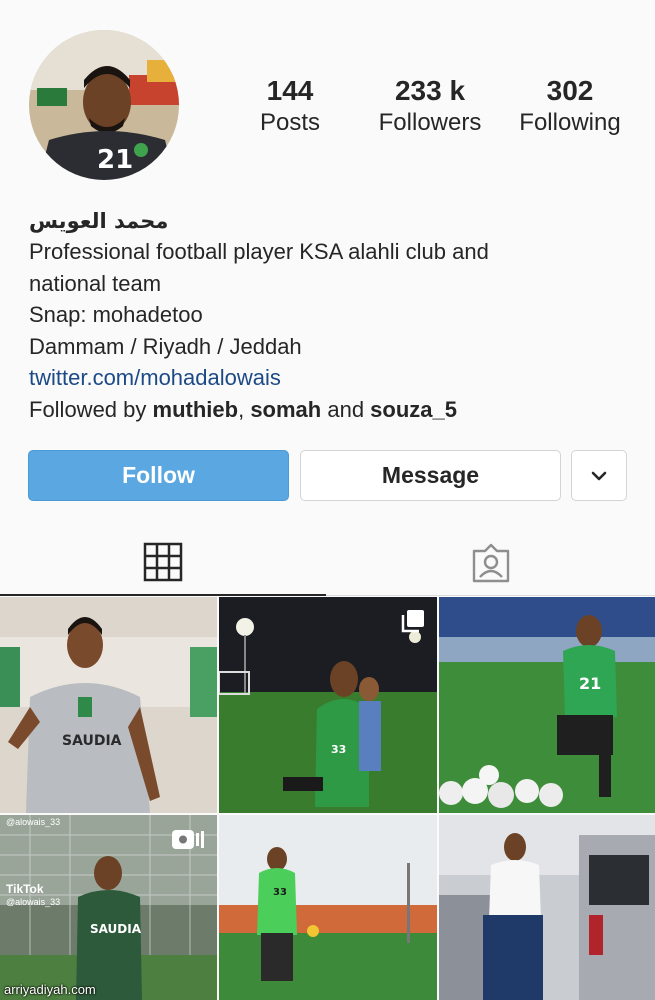 The width and height of the screenshot is (655, 1000). I want to click on followed-user: souza_5, so click(413, 409).